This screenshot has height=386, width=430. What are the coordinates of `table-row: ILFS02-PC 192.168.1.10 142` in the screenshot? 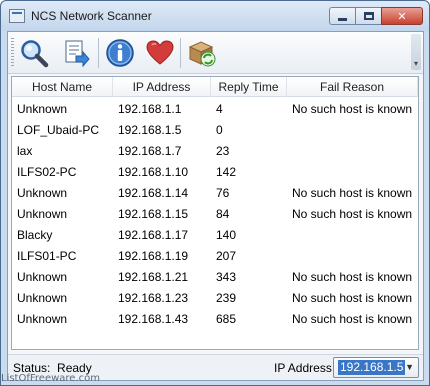 It's located at (215, 172).